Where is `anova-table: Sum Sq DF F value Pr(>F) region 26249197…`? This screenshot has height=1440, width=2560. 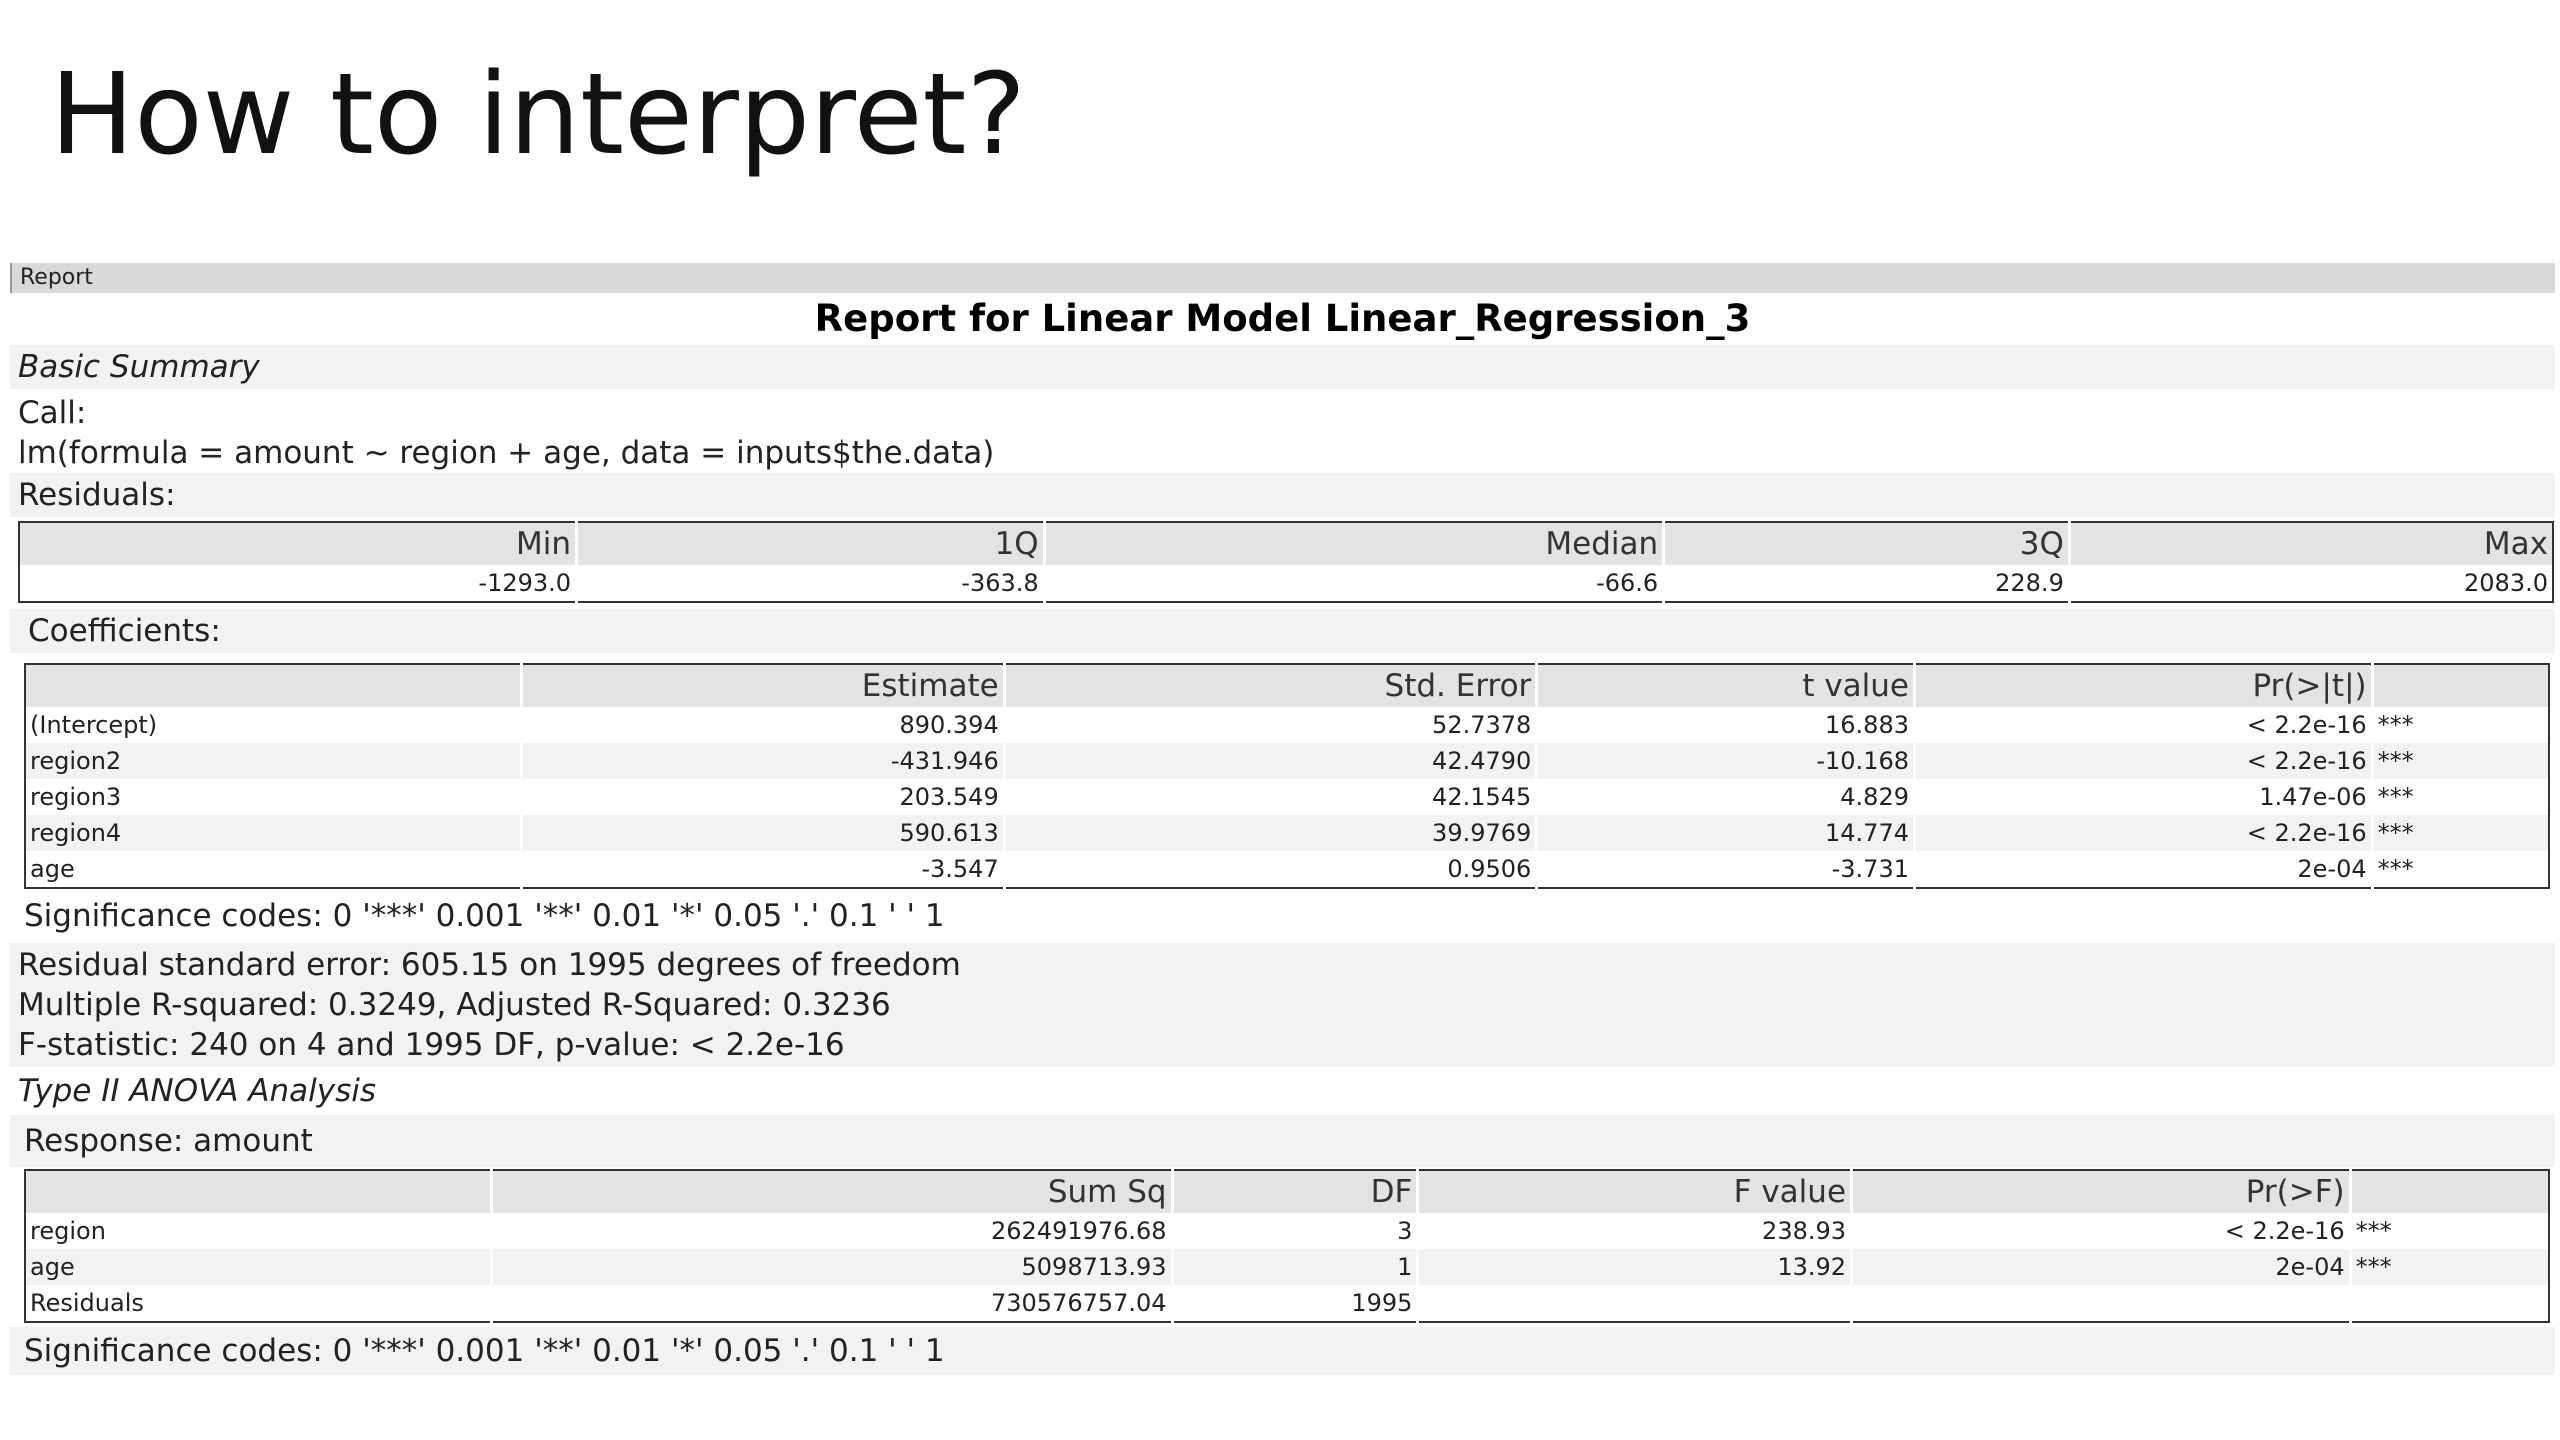
anova-table: Sum Sq DF F value Pr(>F) region 26249197… is located at coordinates (1287, 1246).